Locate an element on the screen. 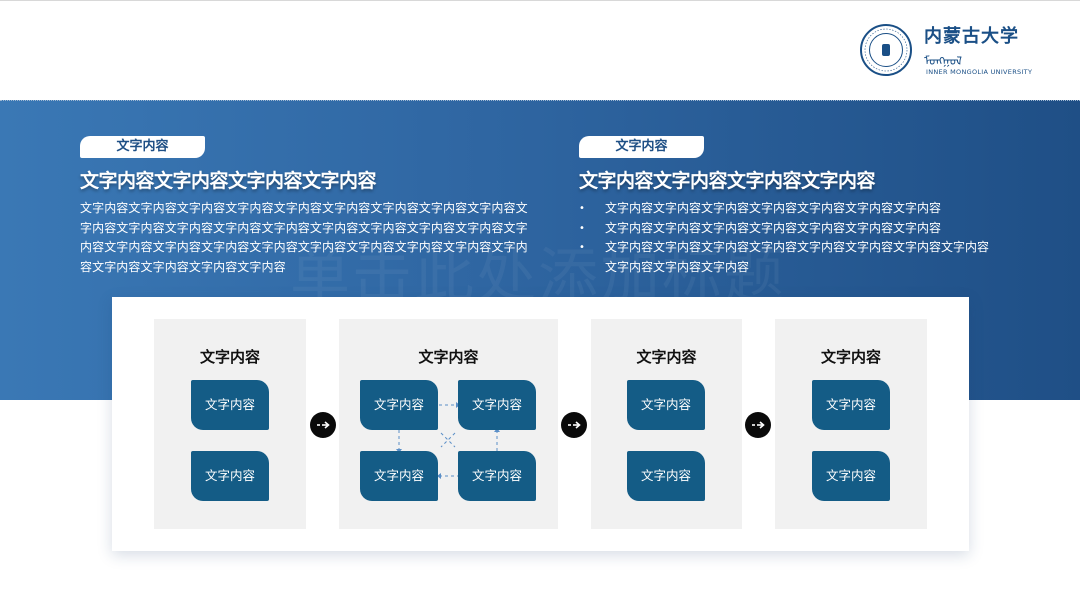 Image resolution: width=1080 pixels, height=607 pixels. process-stage-4: 文字内容 文字内容 文字内容 is located at coordinates (851, 424).